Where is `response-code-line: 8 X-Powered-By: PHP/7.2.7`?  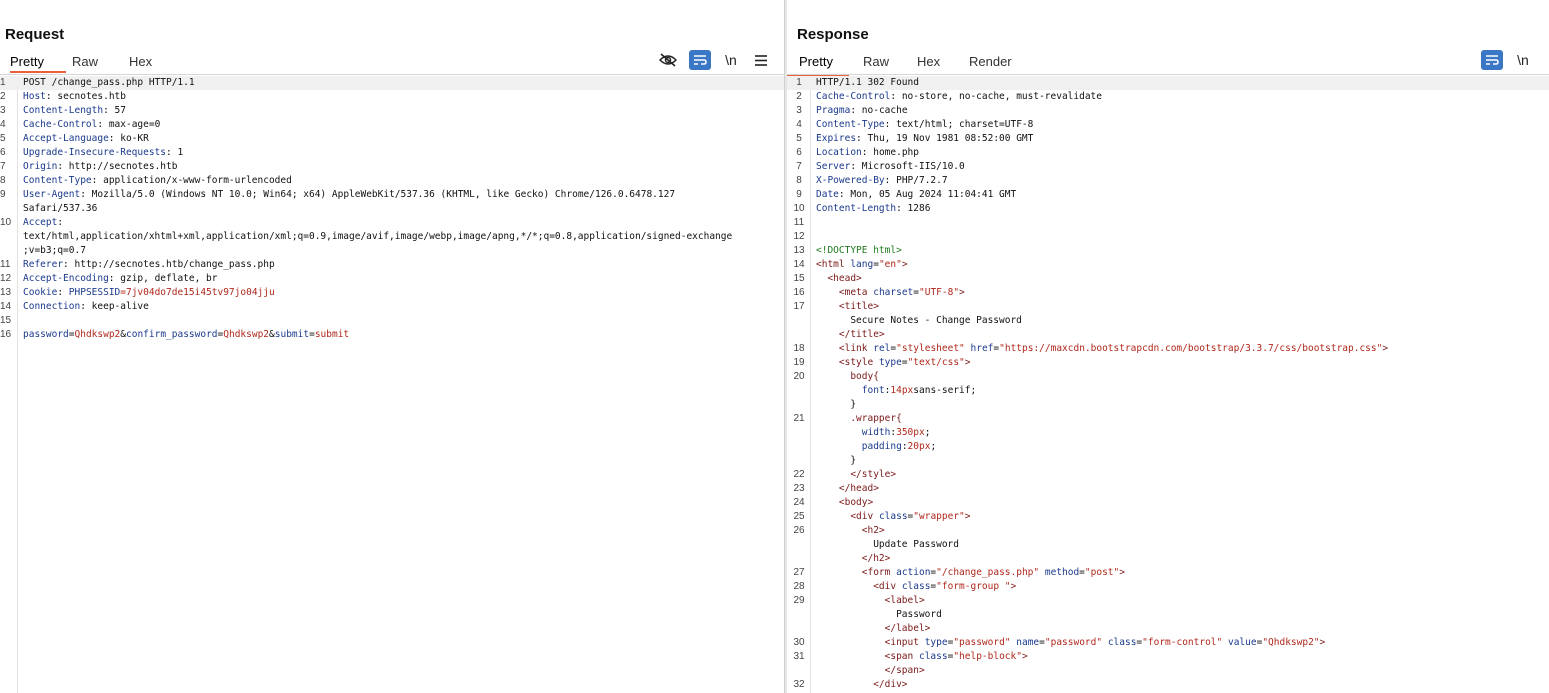 response-code-line: 8 X-Powered-By: PHP/7.2.7 is located at coordinates (1168, 181).